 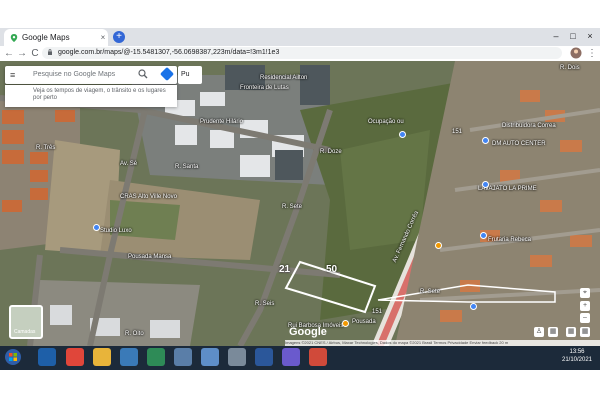 I want to click on map-label: Fronteira de Lutas, so click(x=264, y=88).